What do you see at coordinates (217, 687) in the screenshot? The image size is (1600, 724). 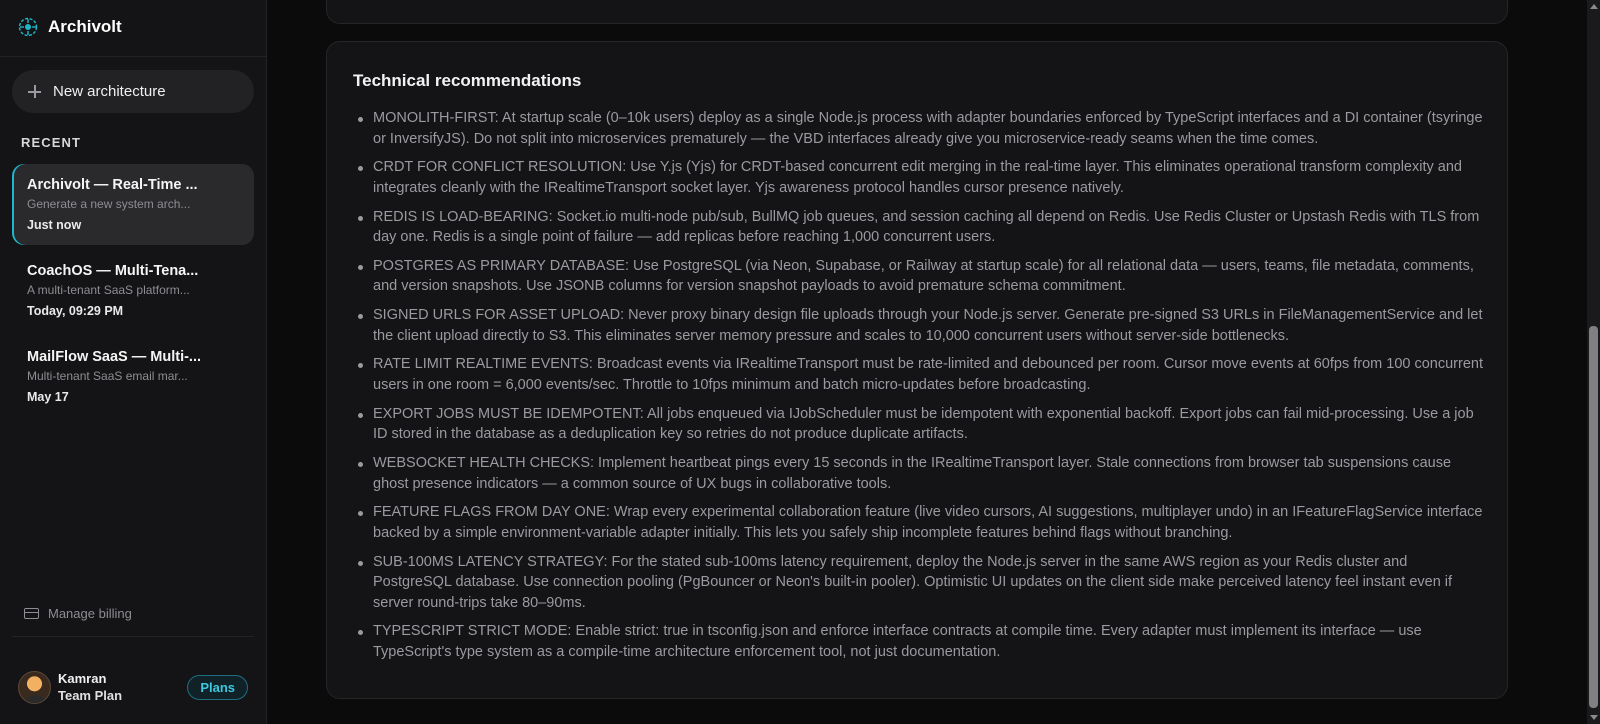 I see `plans-button: Plans` at bounding box center [217, 687].